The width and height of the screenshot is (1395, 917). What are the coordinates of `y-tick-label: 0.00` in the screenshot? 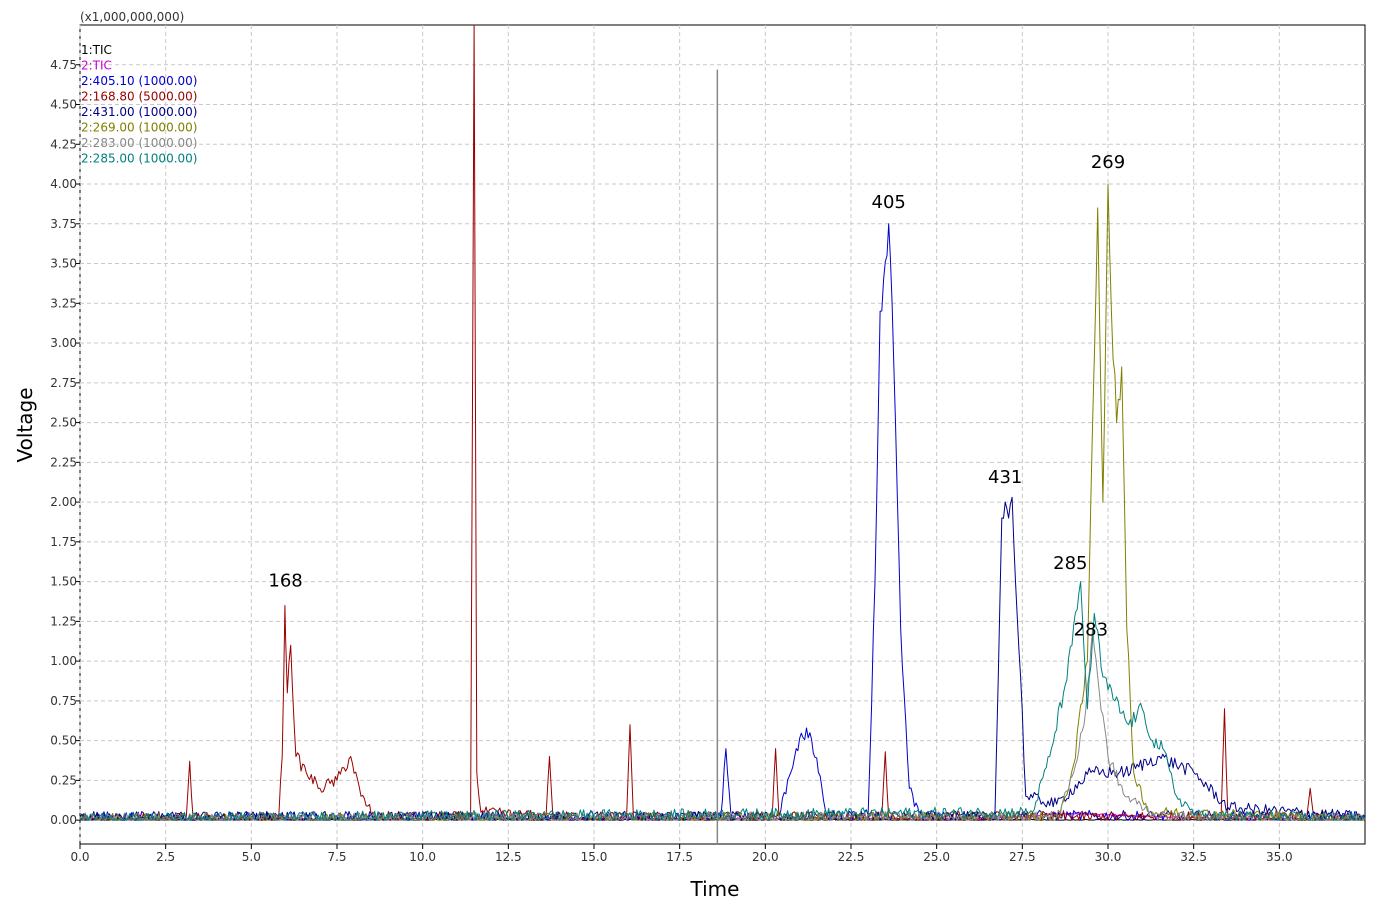 It's located at (63, 820).